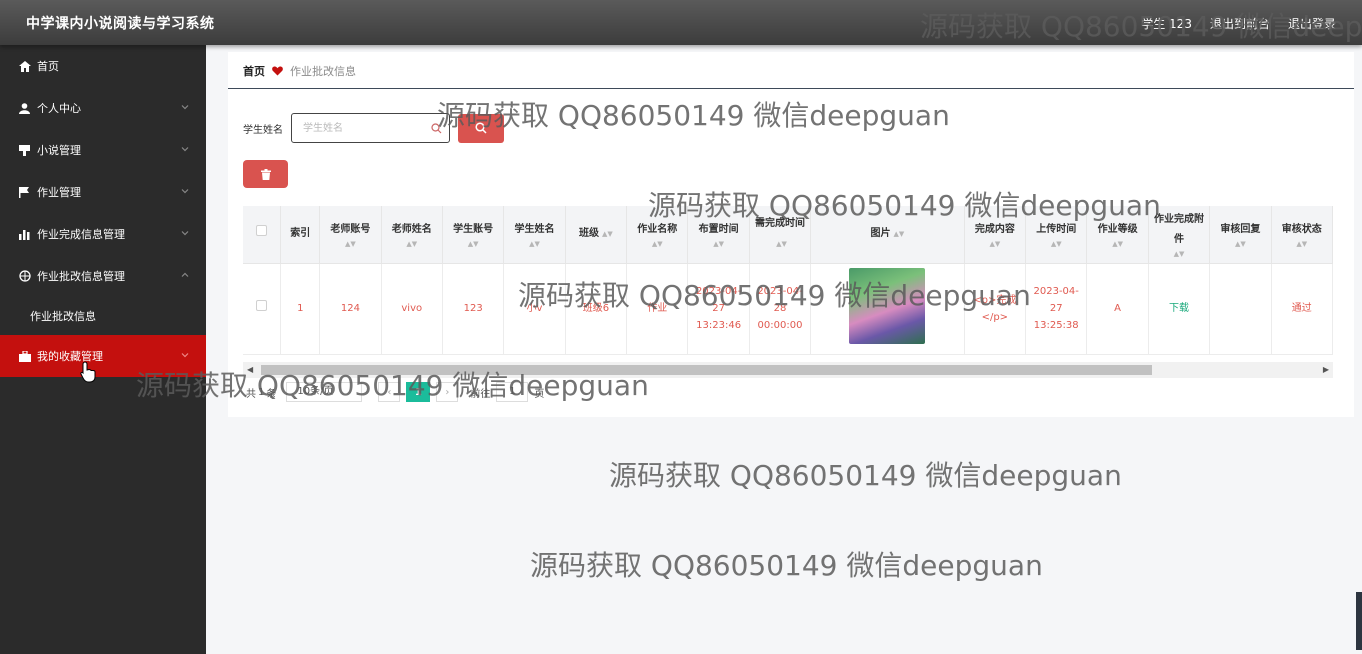 This screenshot has height=654, width=1362. What do you see at coordinates (262, 305) in the screenshot?
I see `row-checkbox` at bounding box center [262, 305].